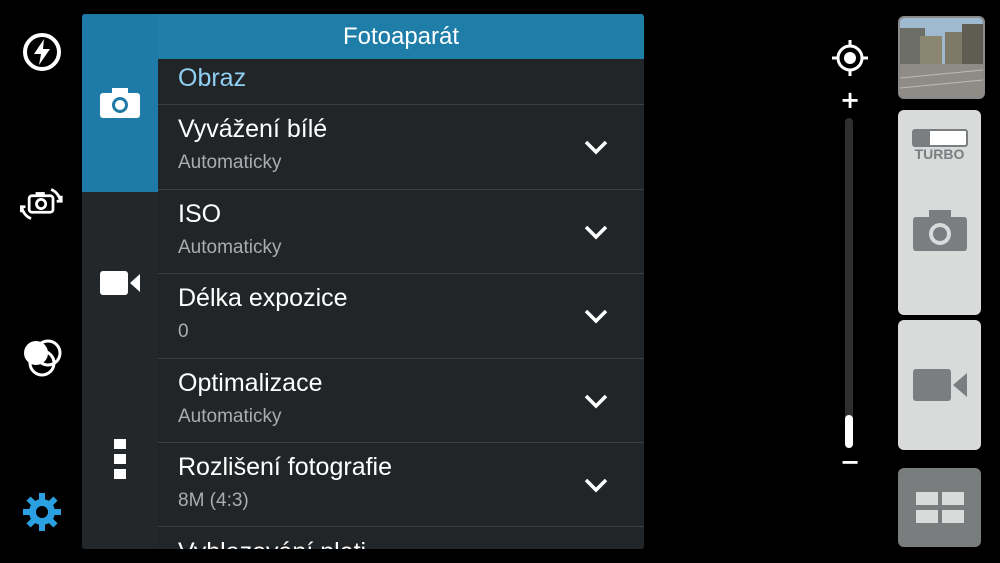 This screenshot has width=1000, height=563. I want to click on grid-mode-icon, so click(939, 507).